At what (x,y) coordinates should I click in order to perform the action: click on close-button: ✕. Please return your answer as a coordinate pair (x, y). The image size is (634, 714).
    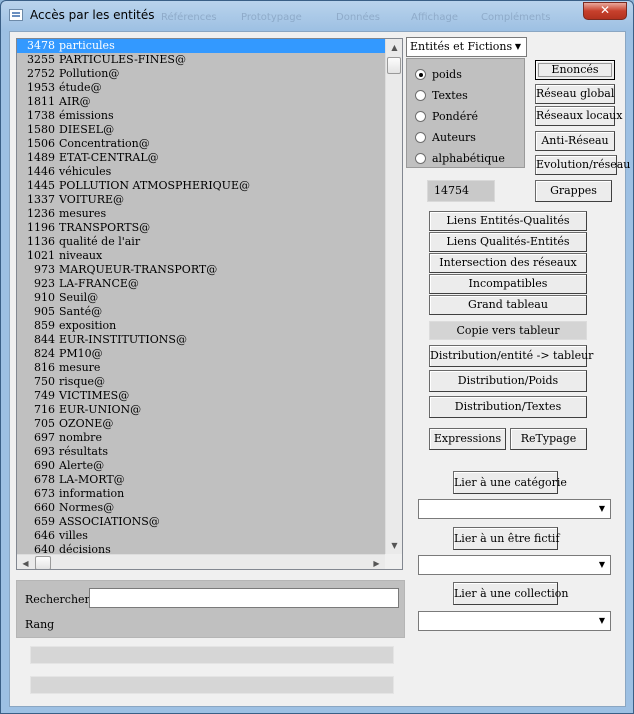
    Looking at the image, I should click on (605, 11).